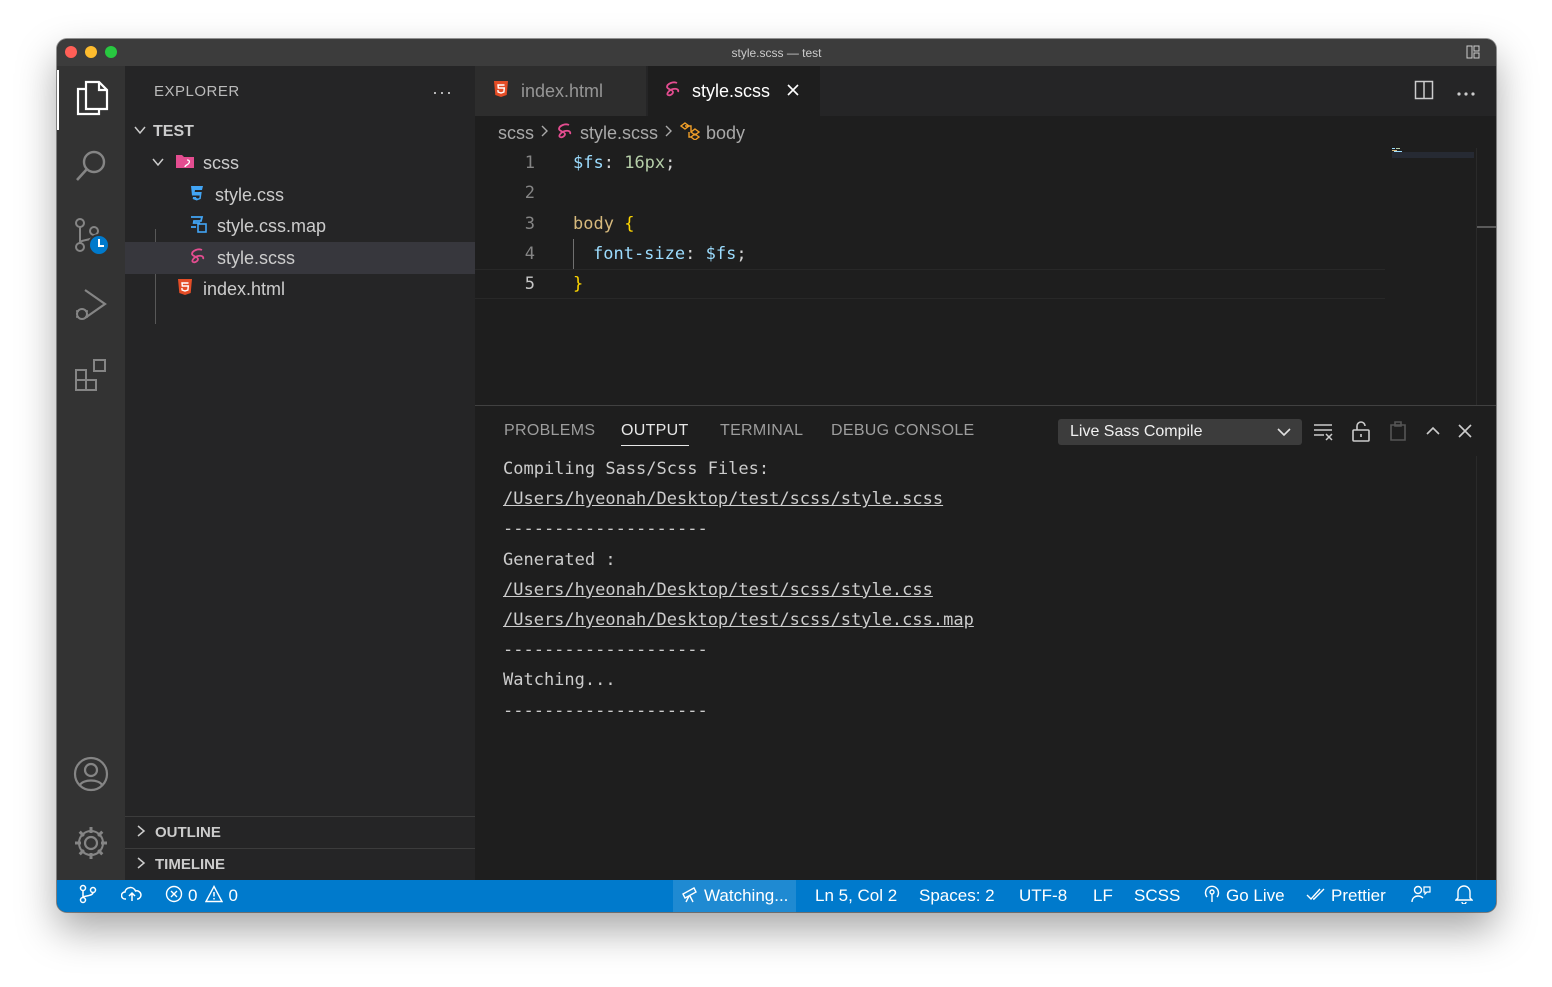 This screenshot has width=1552, height=987. Describe the element at coordinates (256, 257) in the screenshot. I see `file-label: style.scss` at that location.